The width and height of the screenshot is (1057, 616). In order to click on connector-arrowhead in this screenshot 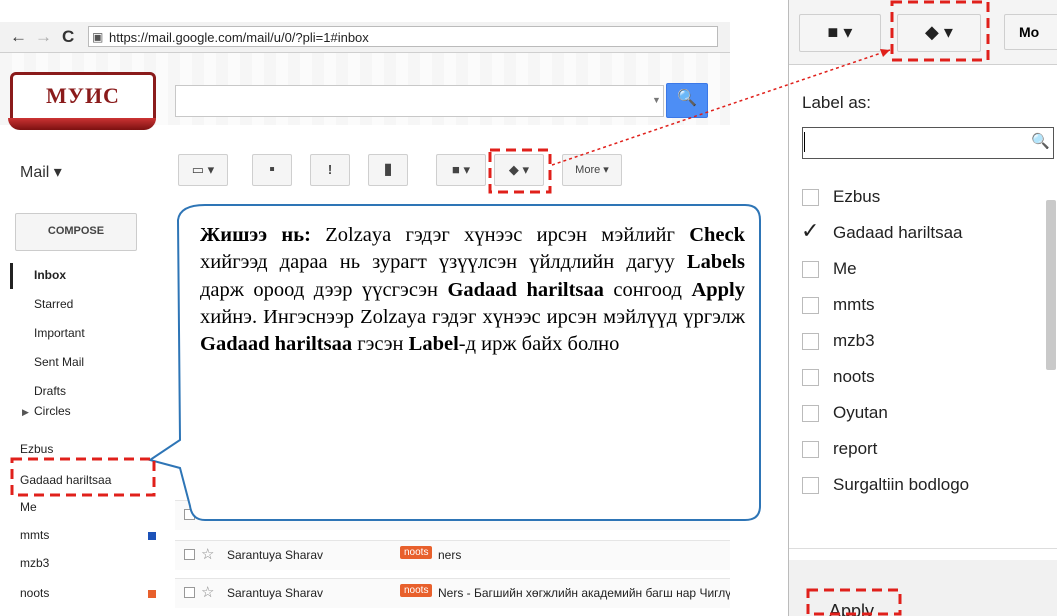, I will do `click(885, 53)`.